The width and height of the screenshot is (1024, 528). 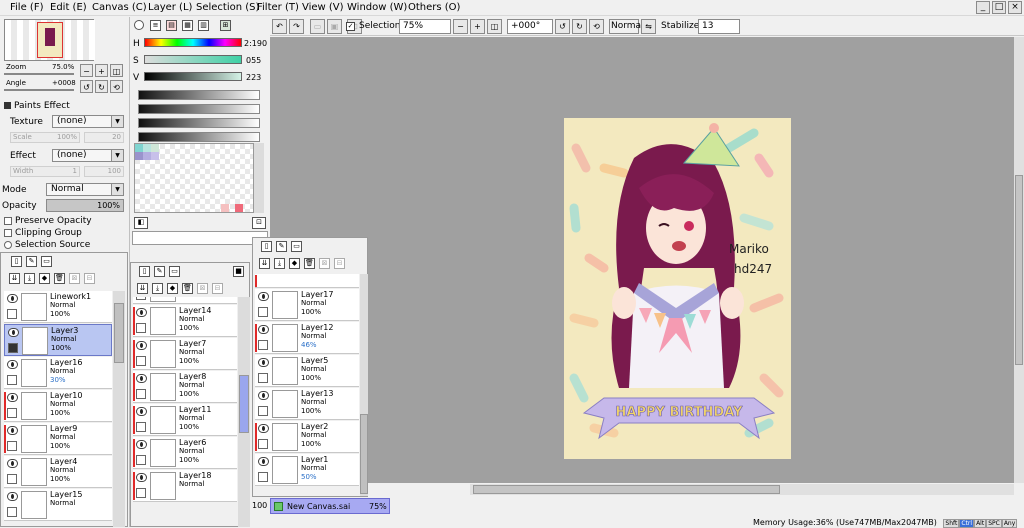 What do you see at coordinates (171, 25) in the screenshot?
I see `hsv-slider-toggle-icon: ▤` at bounding box center [171, 25].